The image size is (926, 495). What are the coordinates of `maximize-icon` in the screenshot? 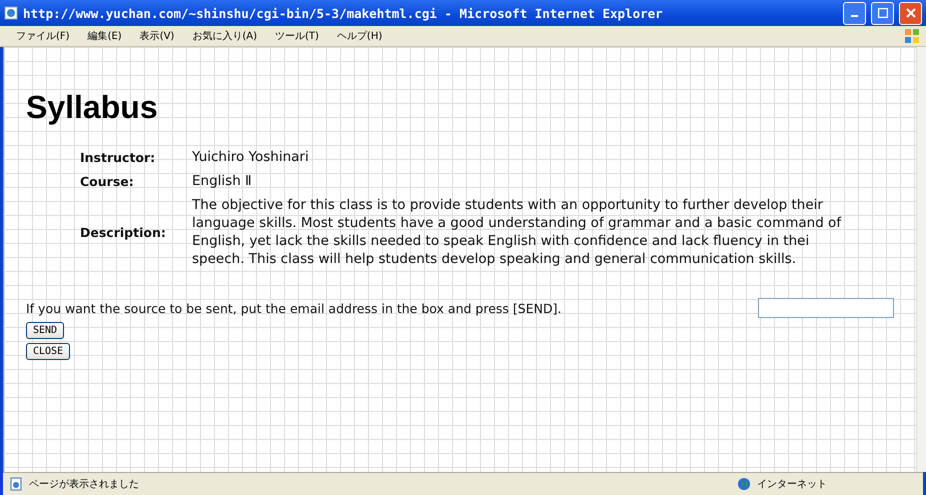 It's located at (883, 13).